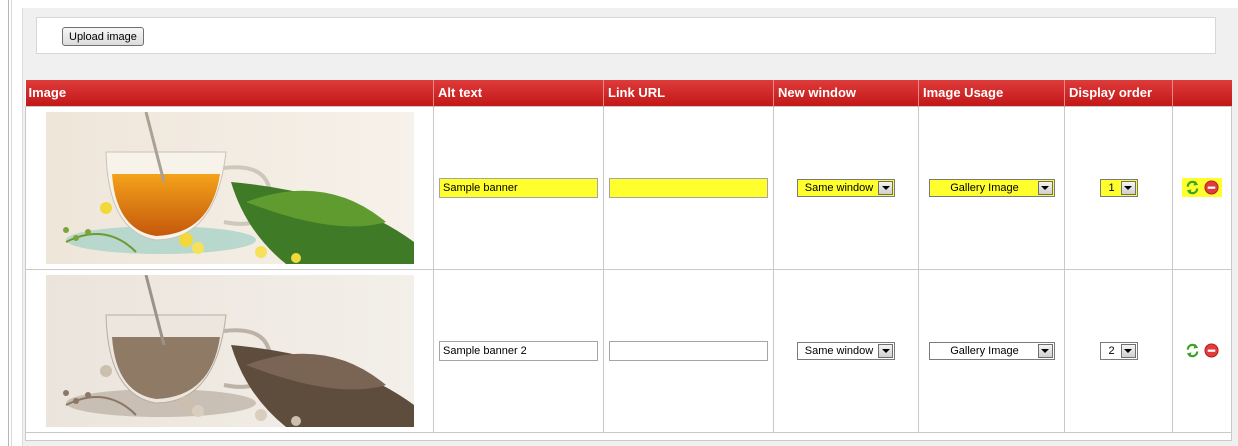 This screenshot has width=1238, height=446. I want to click on table-footer-cell, so click(628, 436).